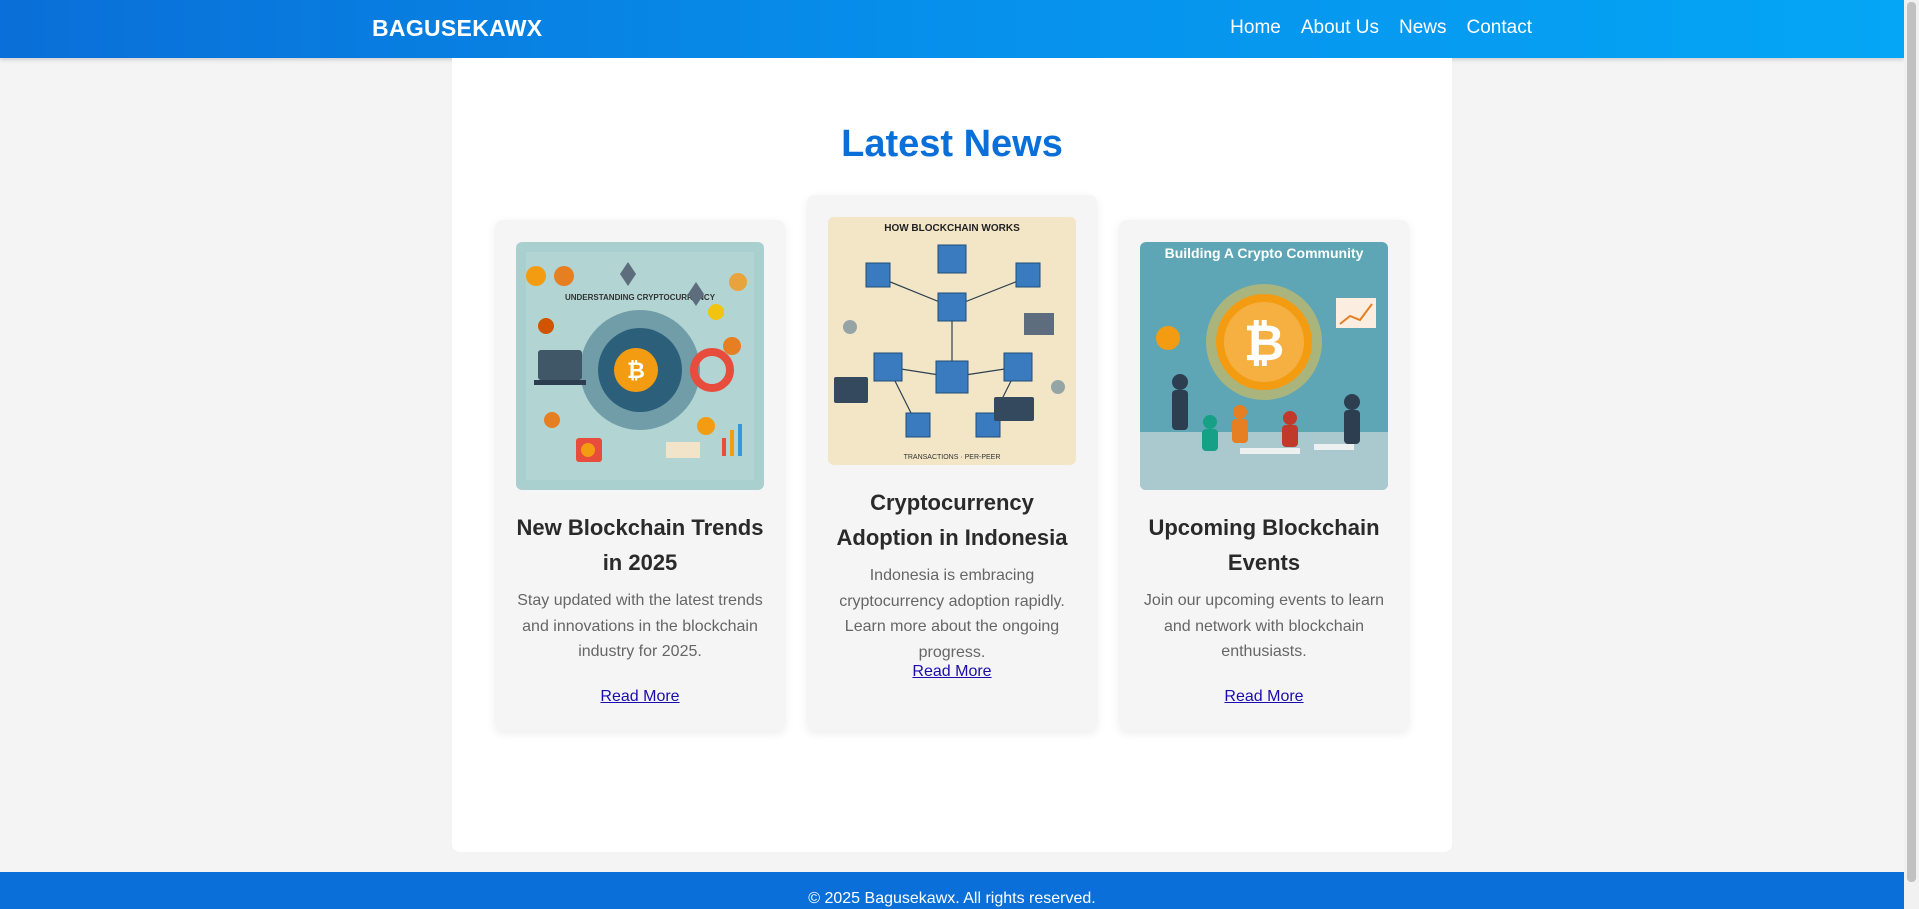 Image resolution: width=1919 pixels, height=909 pixels. What do you see at coordinates (1264, 545) in the screenshot?
I see `card-title: Upcoming Blockchain Events` at bounding box center [1264, 545].